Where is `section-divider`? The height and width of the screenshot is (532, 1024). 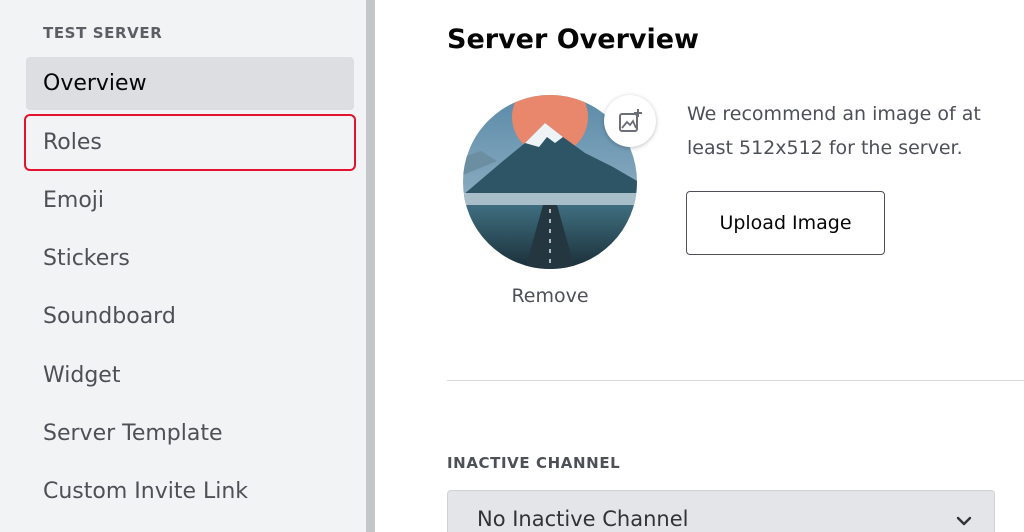
section-divider is located at coordinates (735, 380).